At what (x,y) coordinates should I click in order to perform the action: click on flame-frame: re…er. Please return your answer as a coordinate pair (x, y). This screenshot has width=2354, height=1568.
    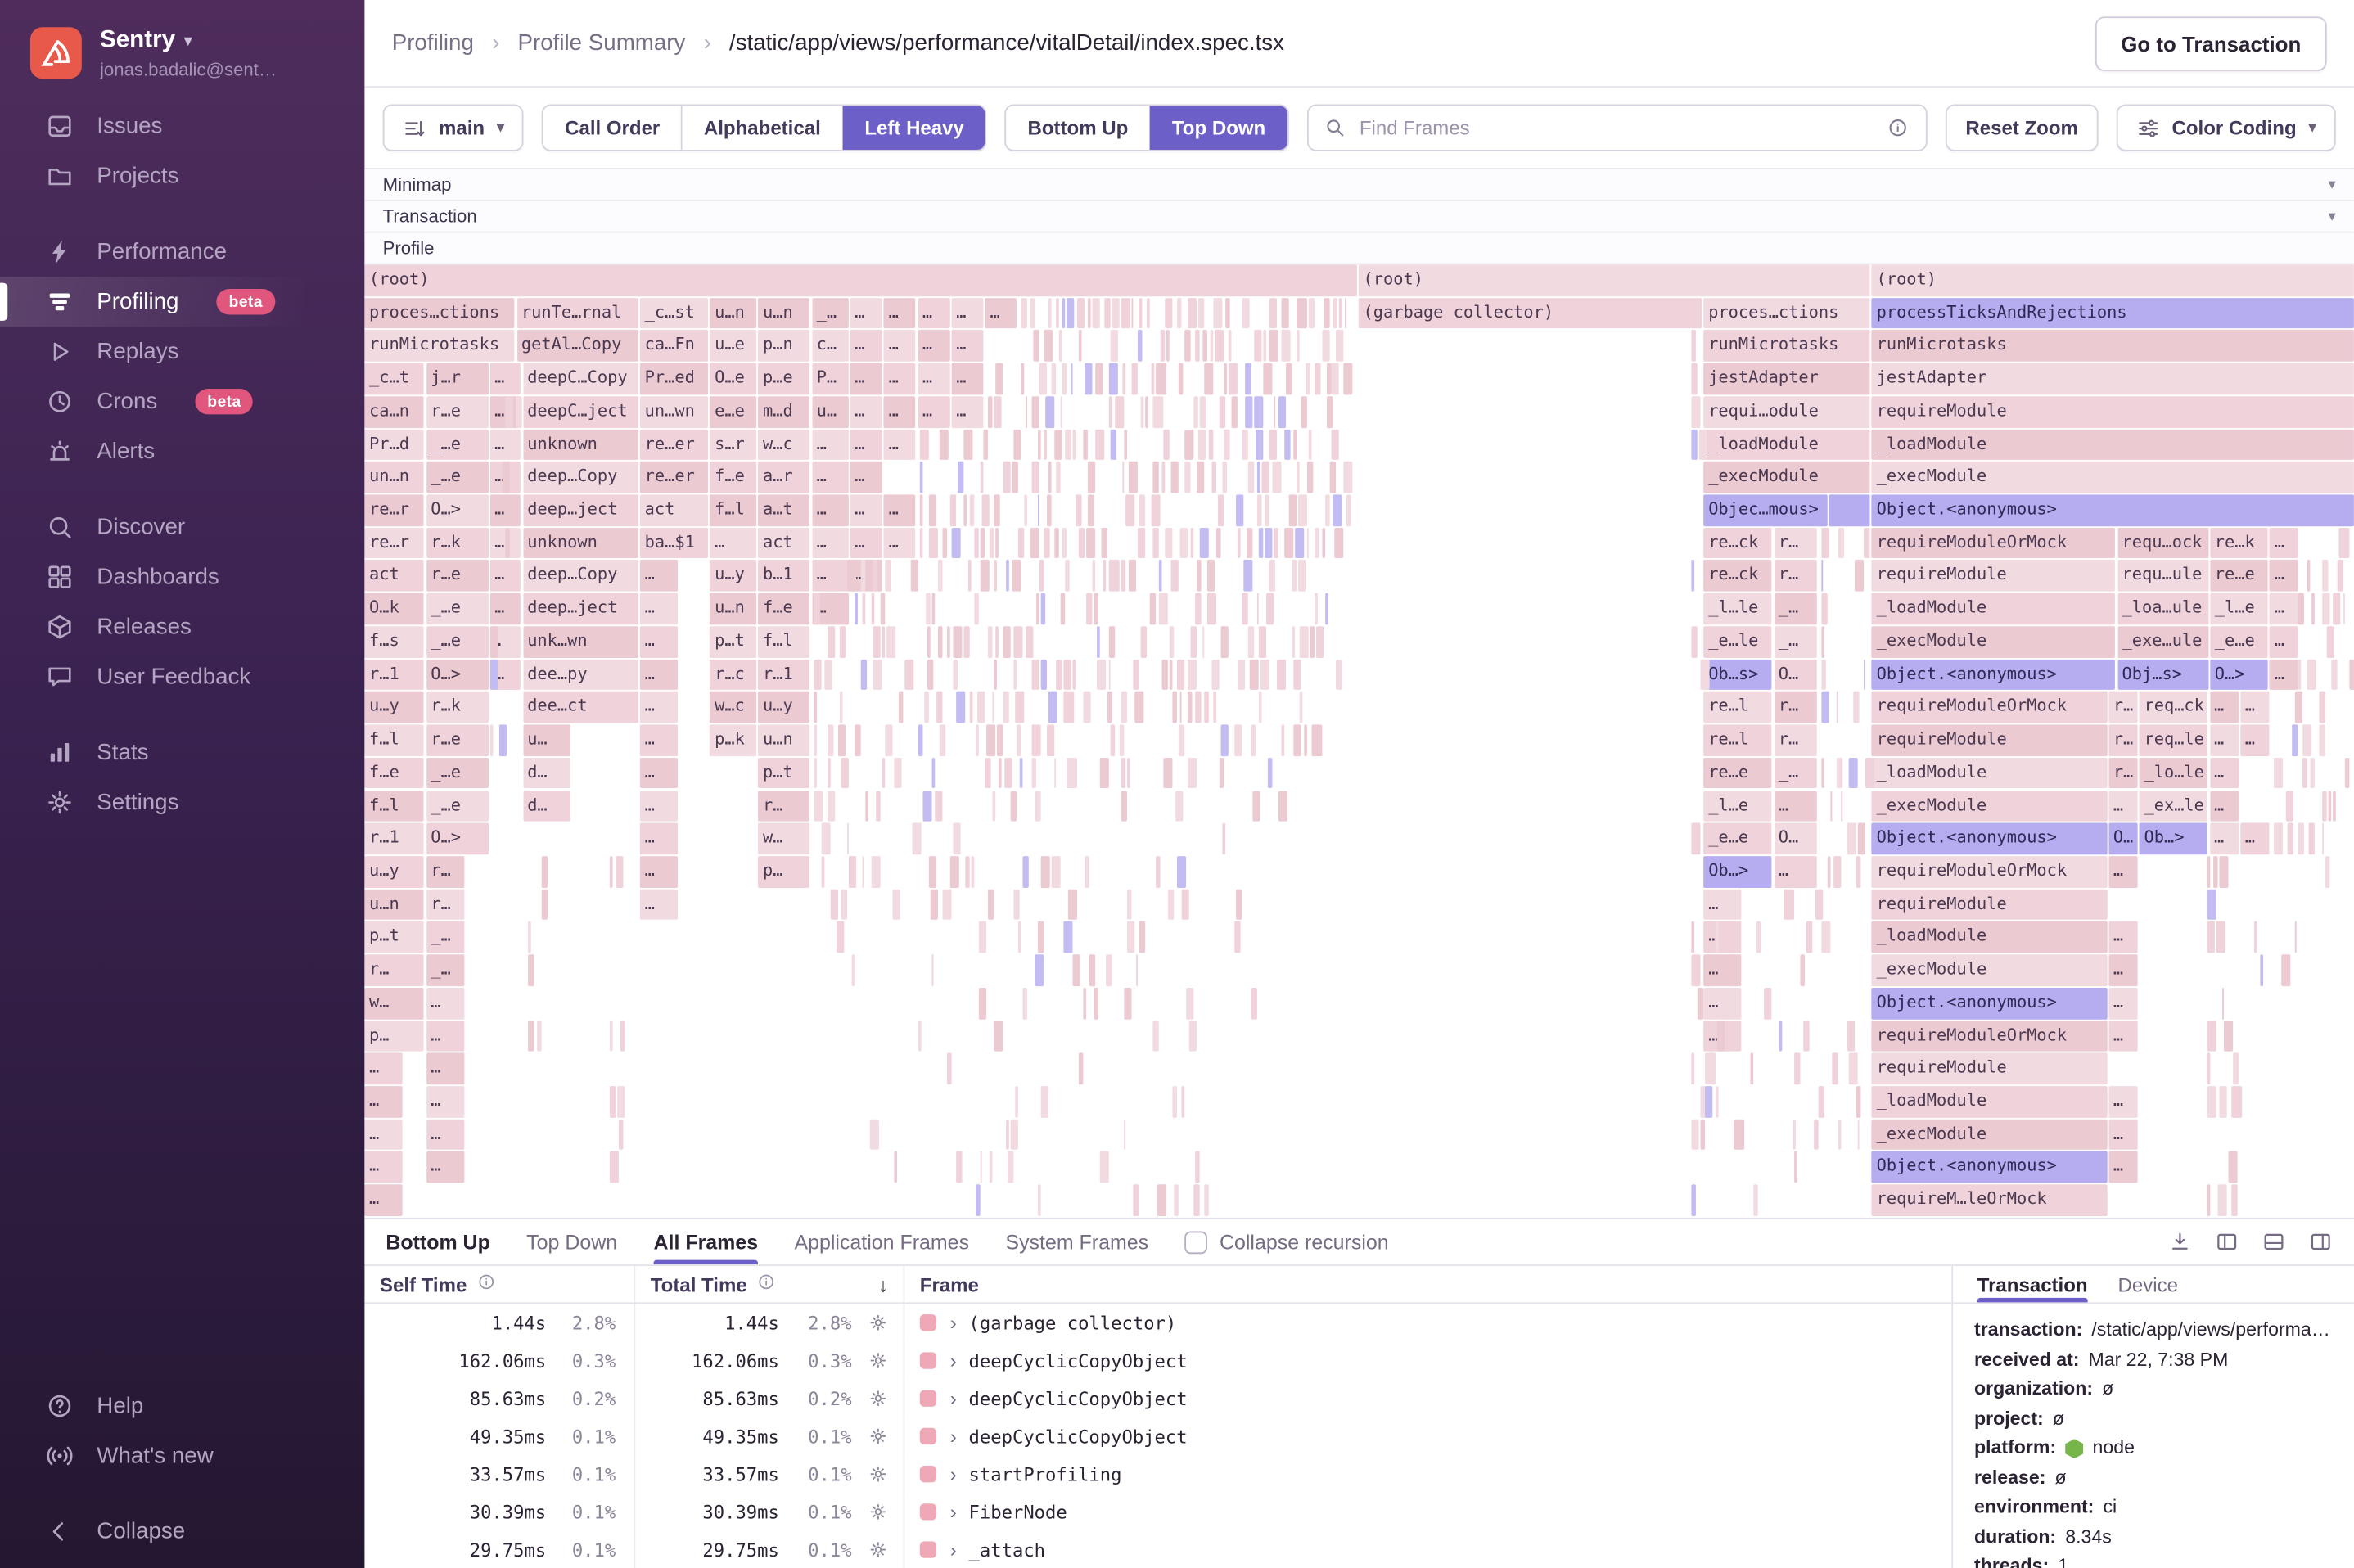
    Looking at the image, I should click on (674, 445).